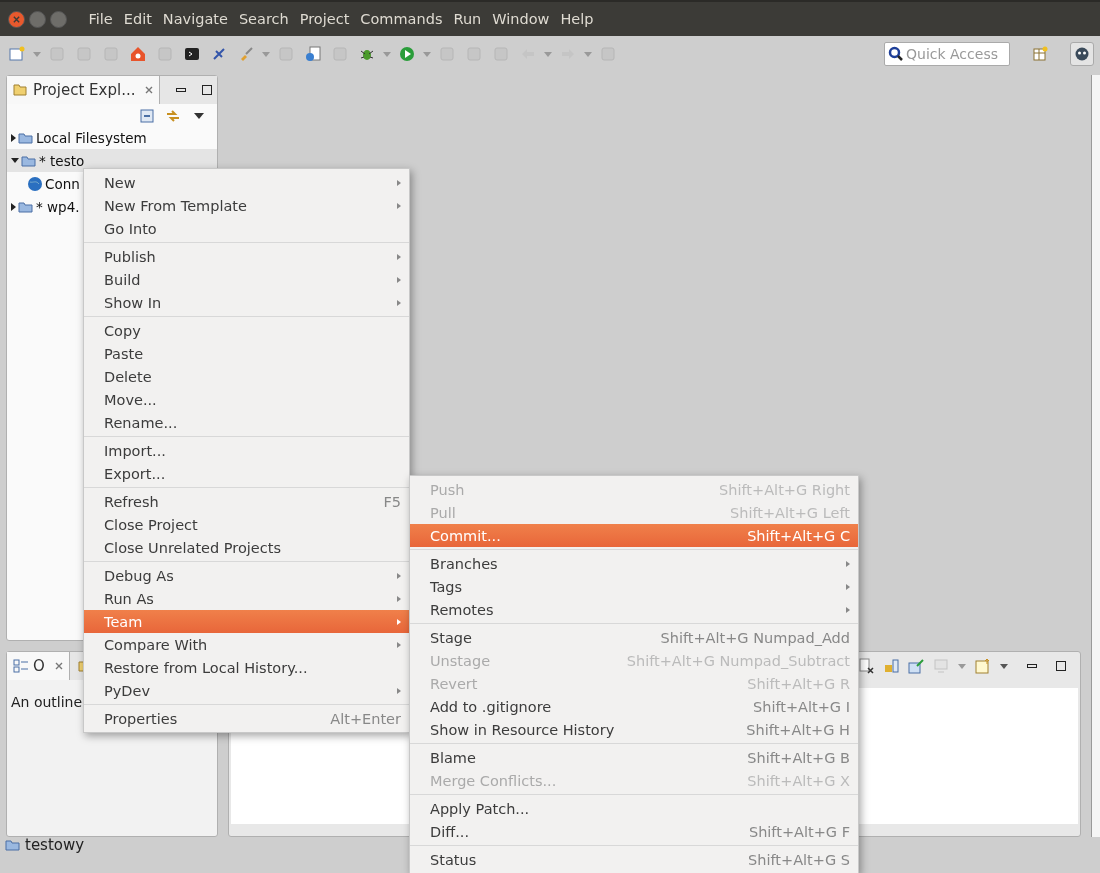 The image size is (1100, 873). Describe the element at coordinates (55, 844) in the screenshot. I see `status-text: testowy` at that location.